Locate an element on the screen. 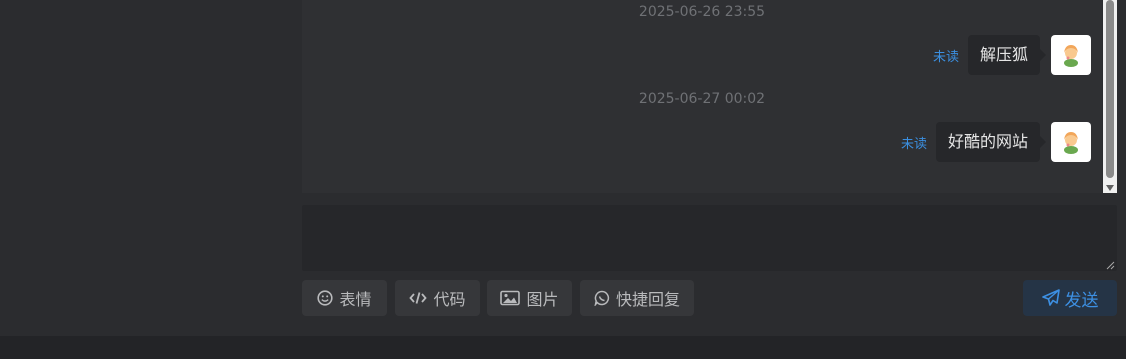  send-button-label: 发送 is located at coordinates (1081, 300).